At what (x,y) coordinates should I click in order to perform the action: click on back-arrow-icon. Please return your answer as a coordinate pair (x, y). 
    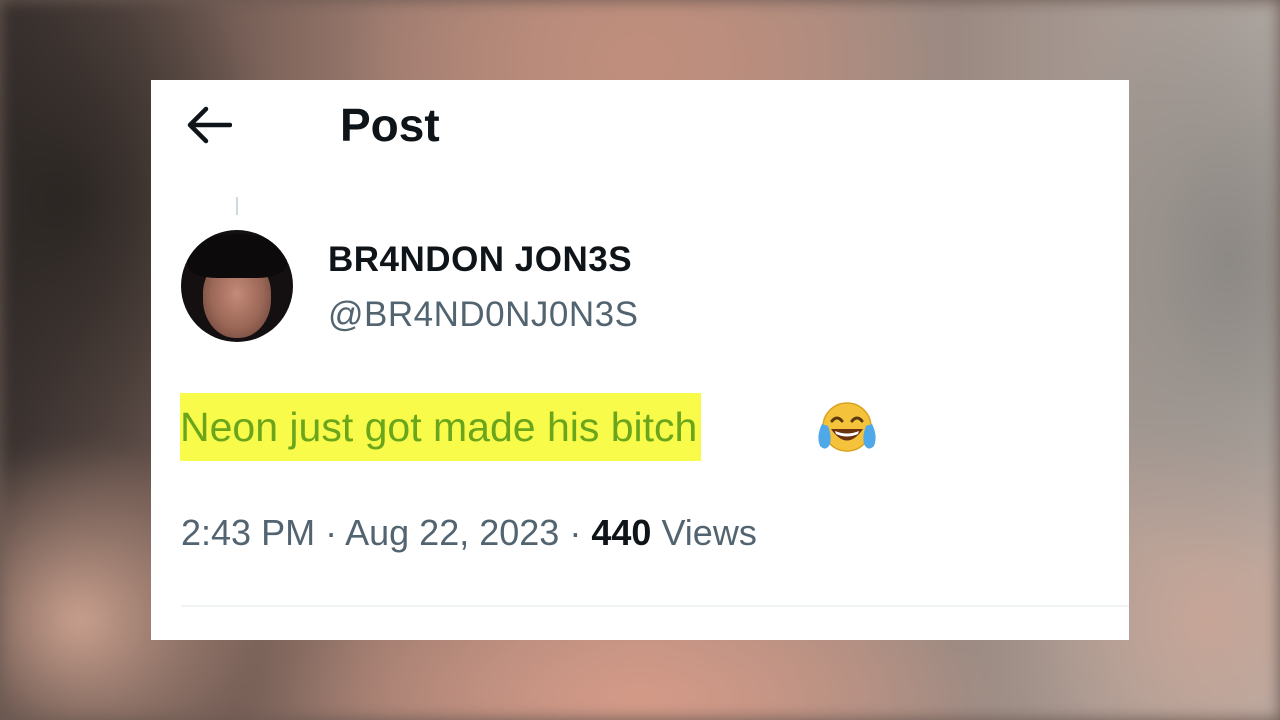
    Looking at the image, I should click on (209, 125).